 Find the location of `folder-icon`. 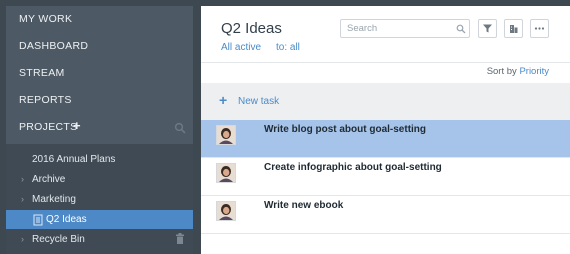

folder-icon is located at coordinates (38, 220).